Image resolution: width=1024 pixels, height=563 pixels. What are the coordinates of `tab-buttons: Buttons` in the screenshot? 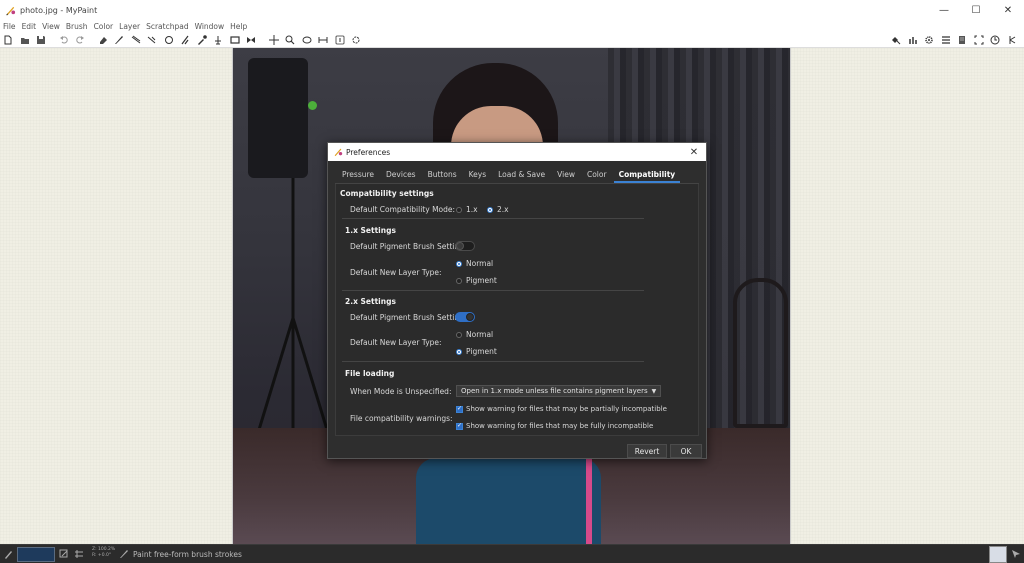 It's located at (442, 176).